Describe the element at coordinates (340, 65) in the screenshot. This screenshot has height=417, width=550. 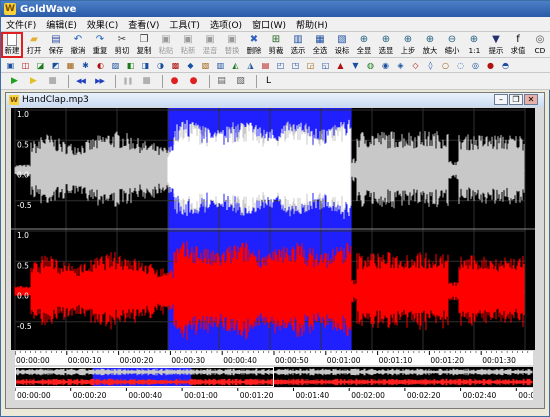
I see `effect-icon: ▲` at that location.